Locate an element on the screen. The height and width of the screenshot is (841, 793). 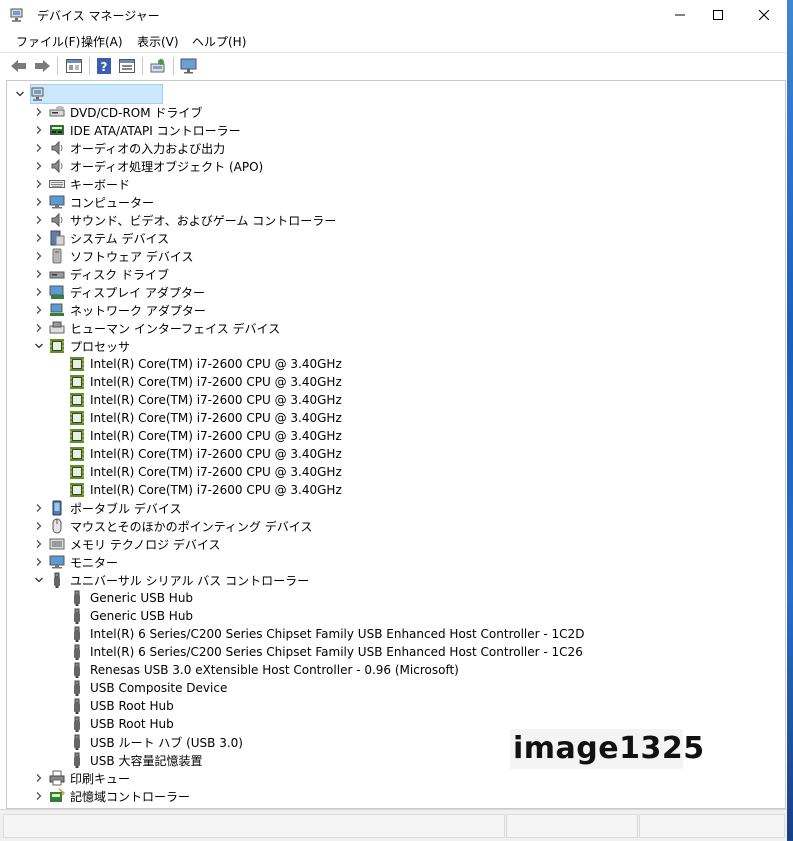
action-view-icon is located at coordinates (127, 66).